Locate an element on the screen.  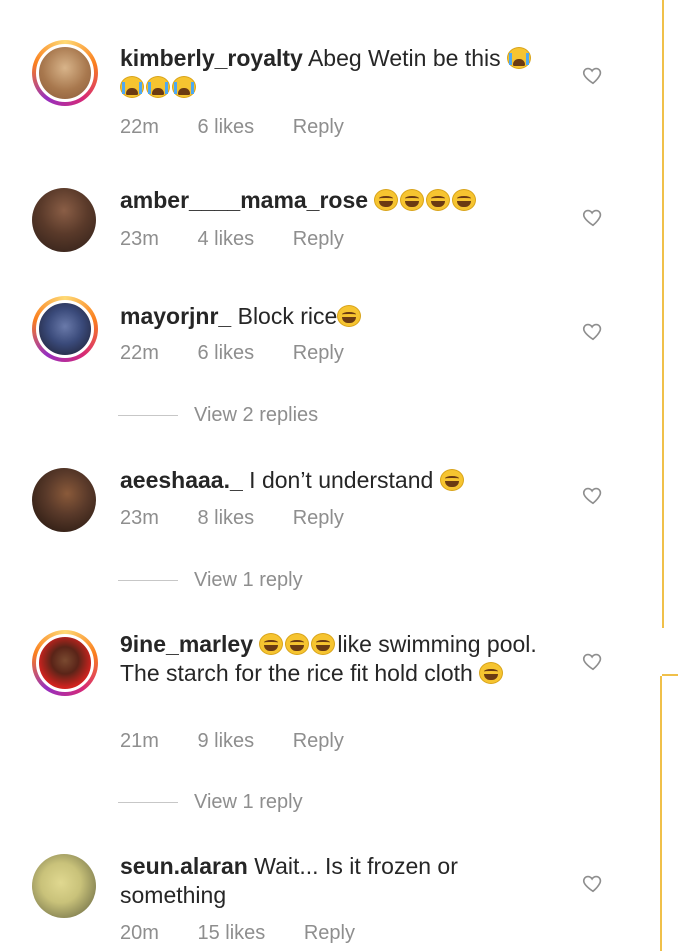
view-replies-label: View 2 replies is located at coordinates (256, 415).